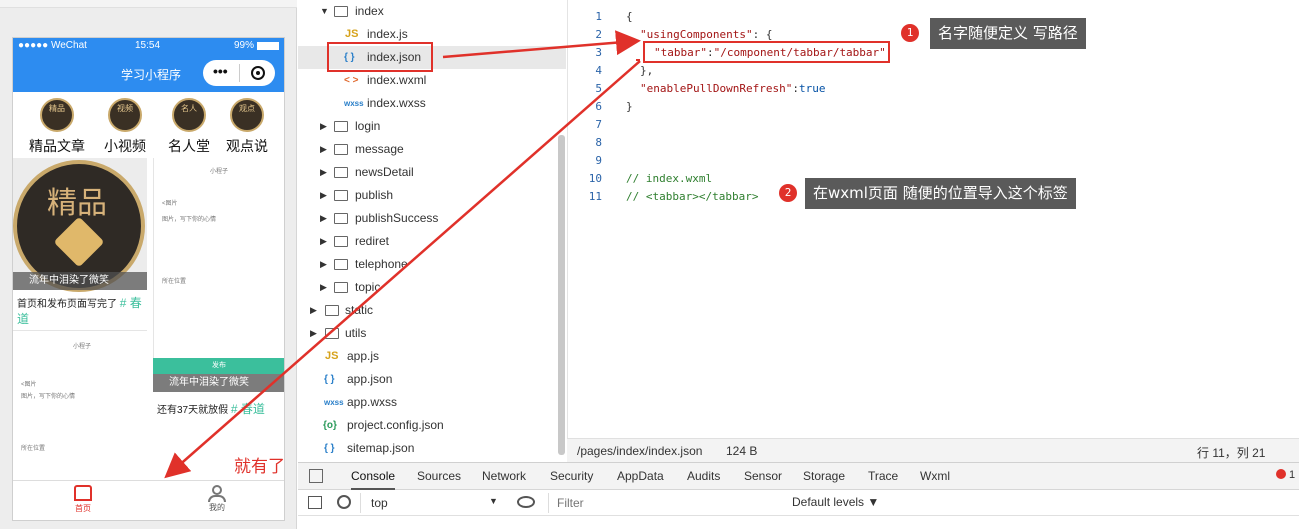  I want to click on arrow-to-json, so click(541, 44).